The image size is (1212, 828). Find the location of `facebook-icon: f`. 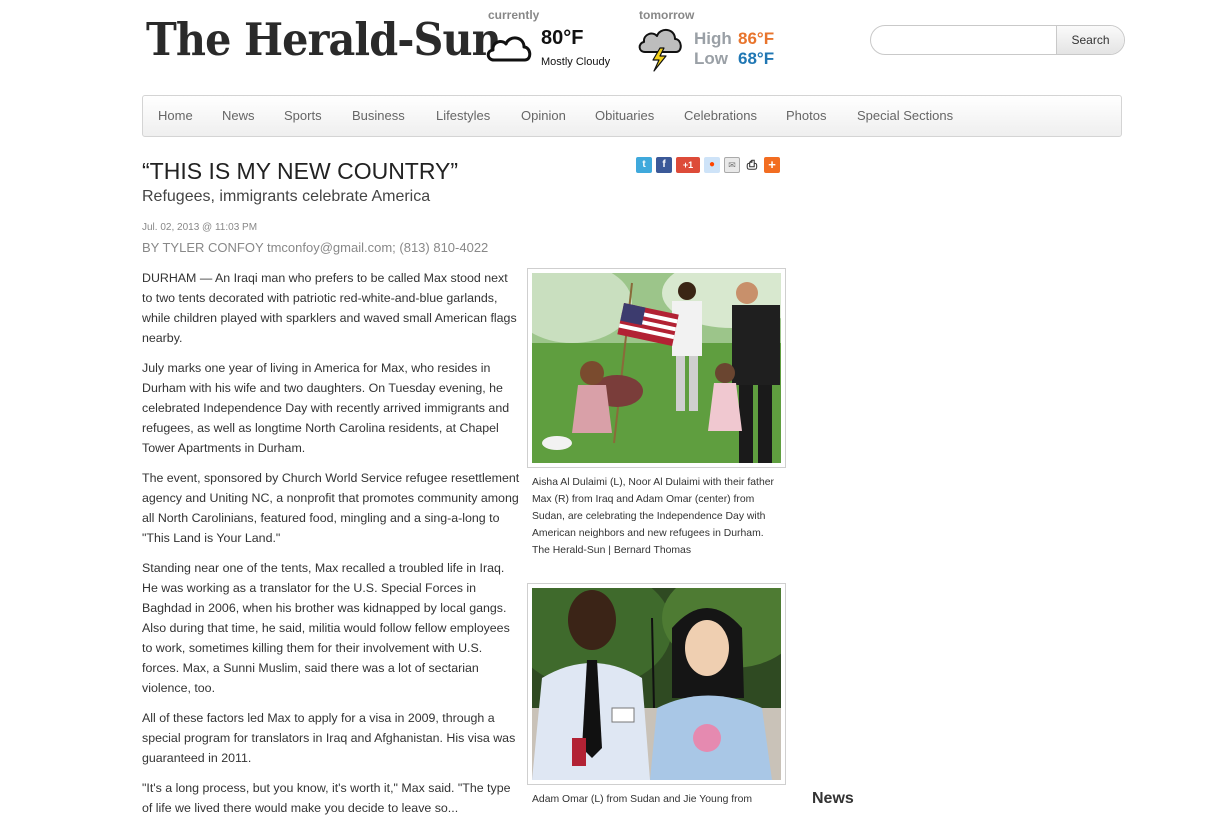

facebook-icon: f is located at coordinates (664, 165).